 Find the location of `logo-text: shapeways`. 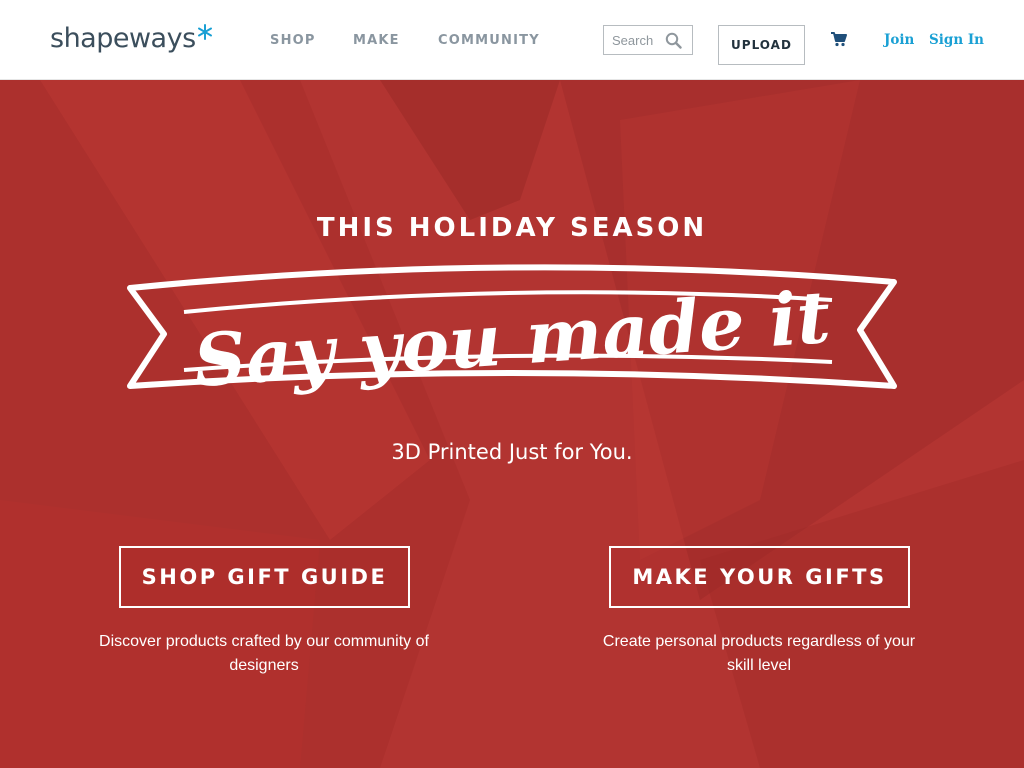

logo-text: shapeways is located at coordinates (123, 38).